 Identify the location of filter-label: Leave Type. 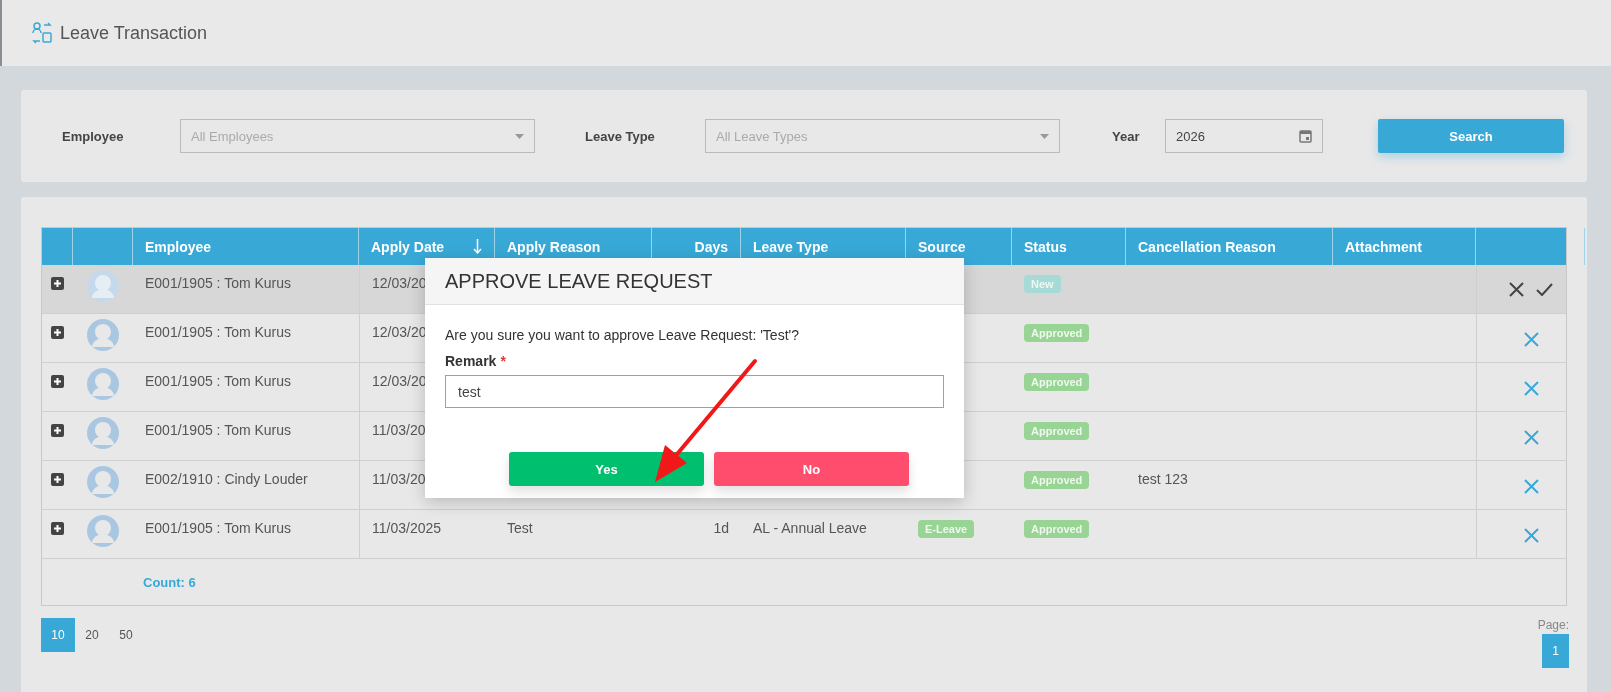
(620, 136).